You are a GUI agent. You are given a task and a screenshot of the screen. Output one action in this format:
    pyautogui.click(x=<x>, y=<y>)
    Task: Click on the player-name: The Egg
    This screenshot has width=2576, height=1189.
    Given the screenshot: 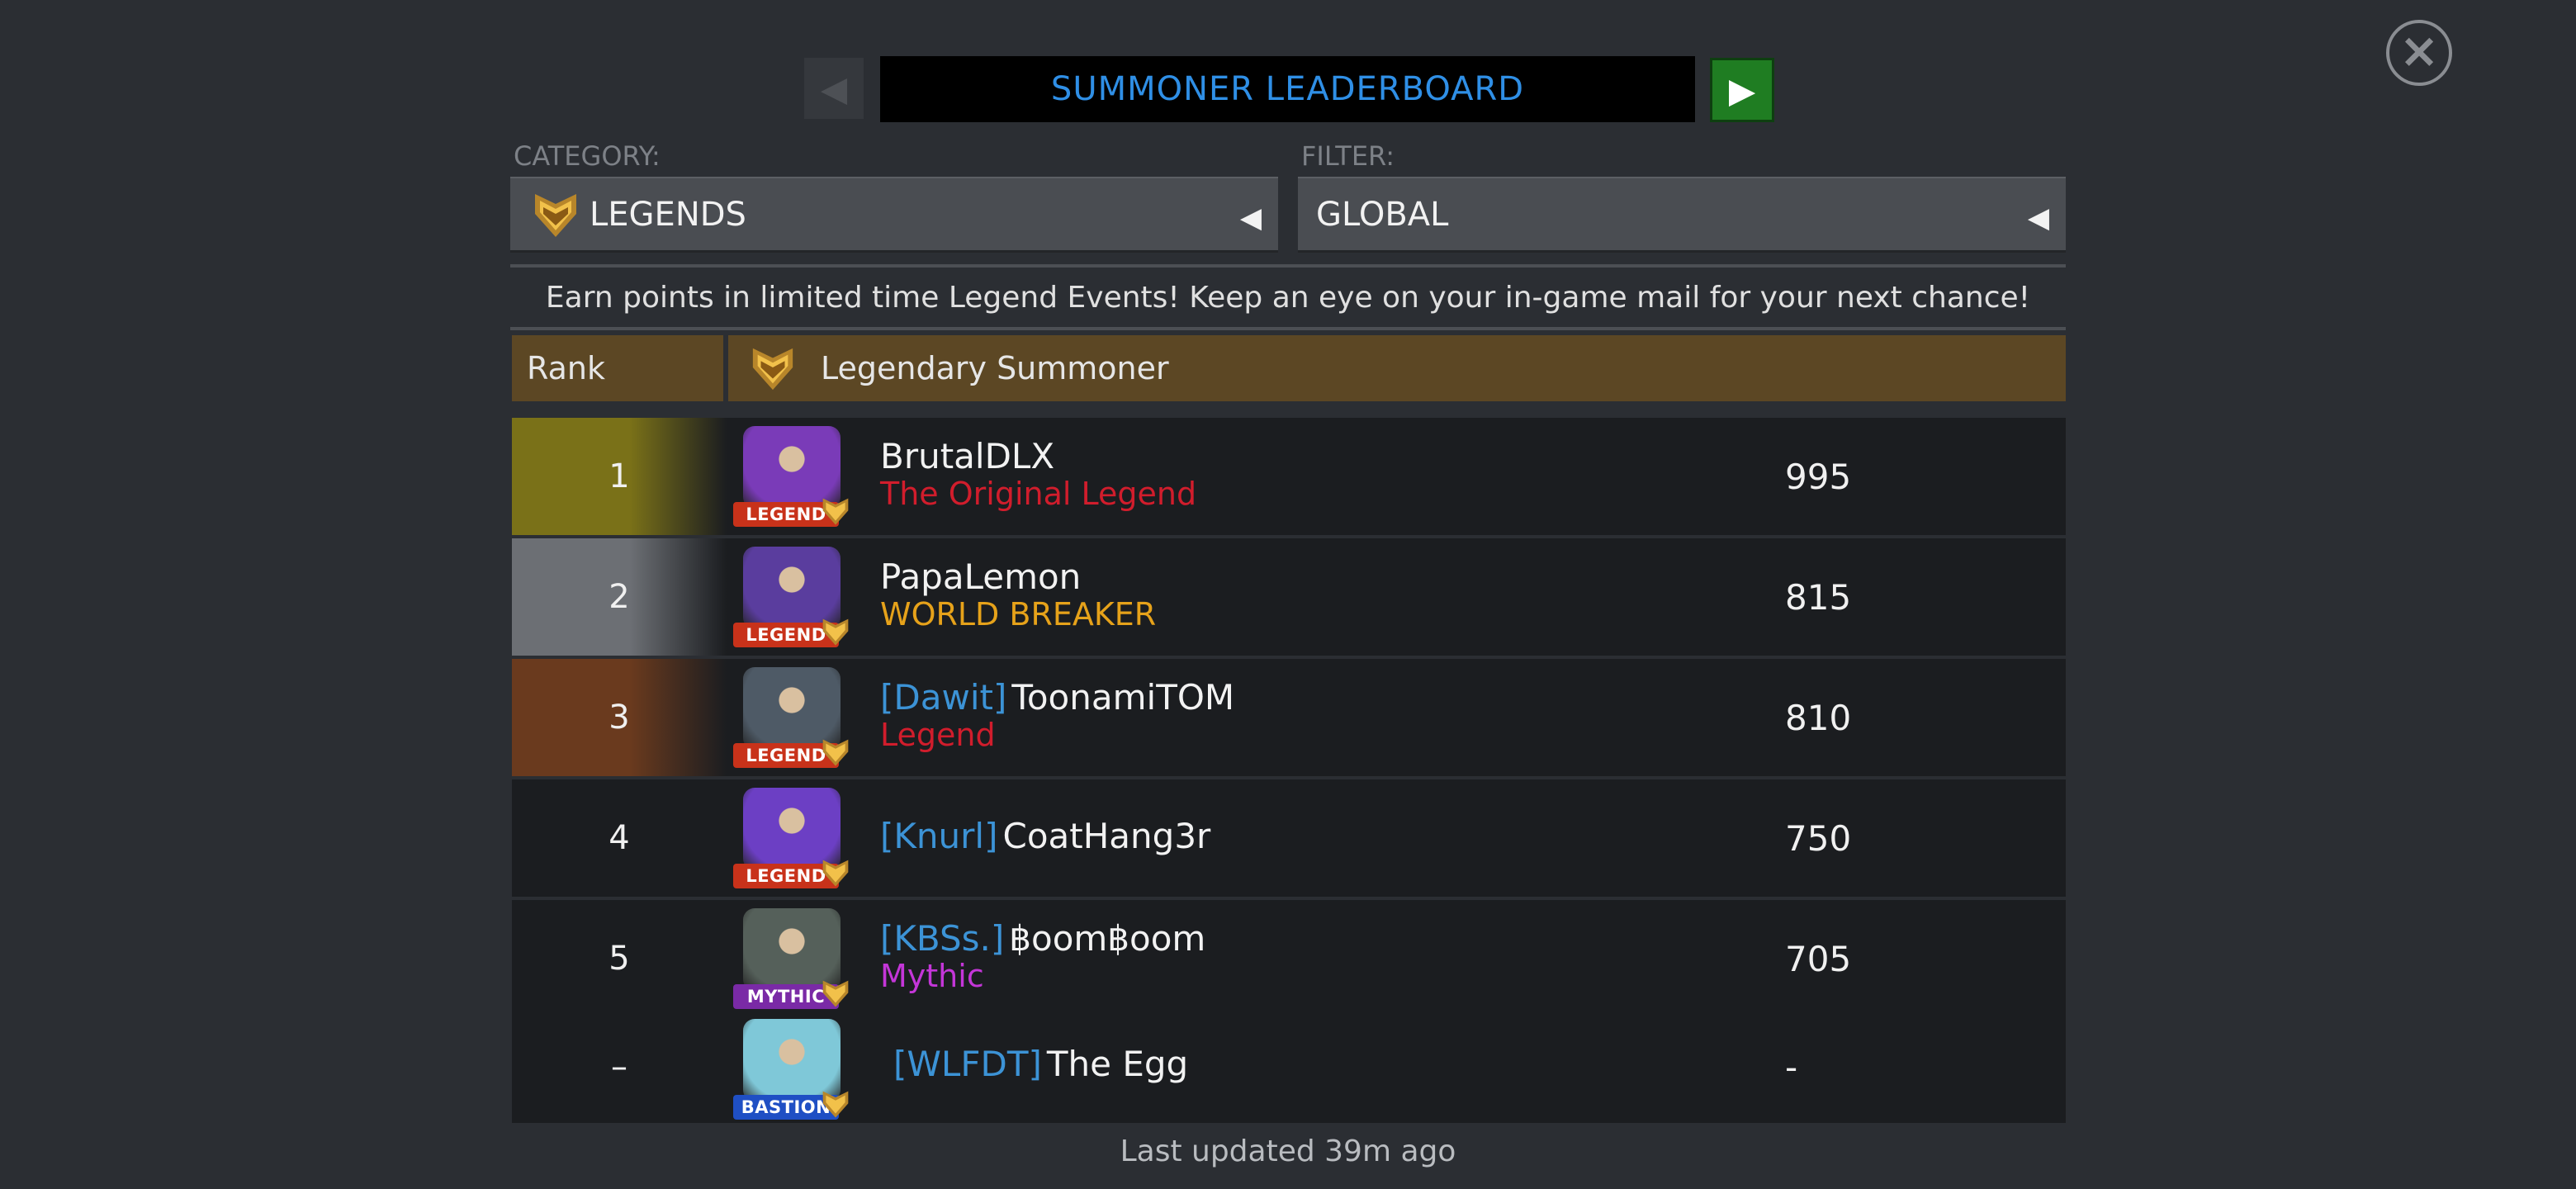 What is the action you would take?
    pyautogui.click(x=1117, y=1064)
    